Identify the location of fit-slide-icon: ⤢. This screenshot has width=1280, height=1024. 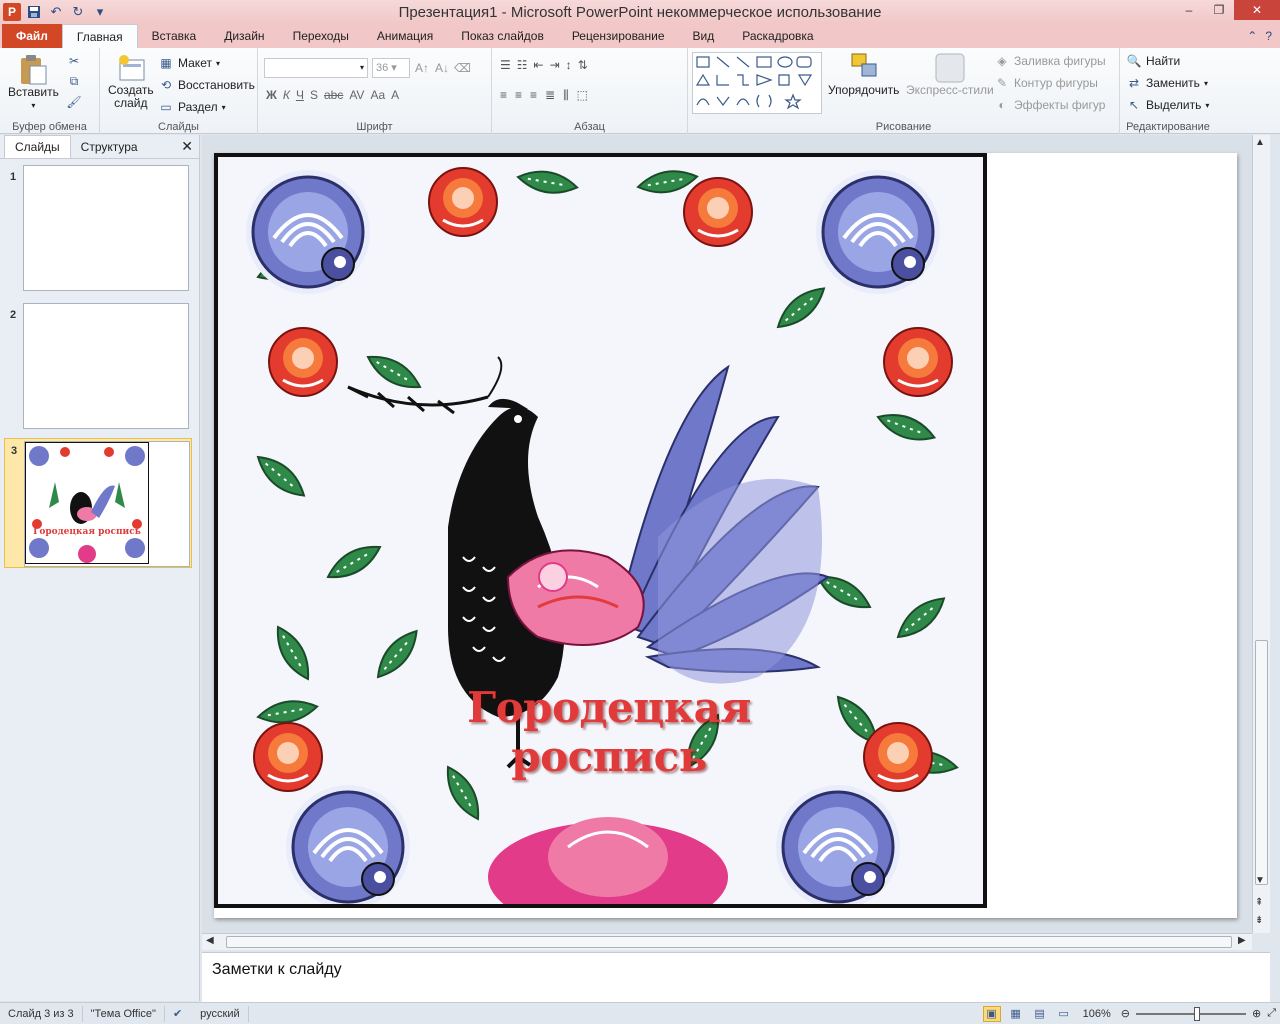
(1271, 1013).